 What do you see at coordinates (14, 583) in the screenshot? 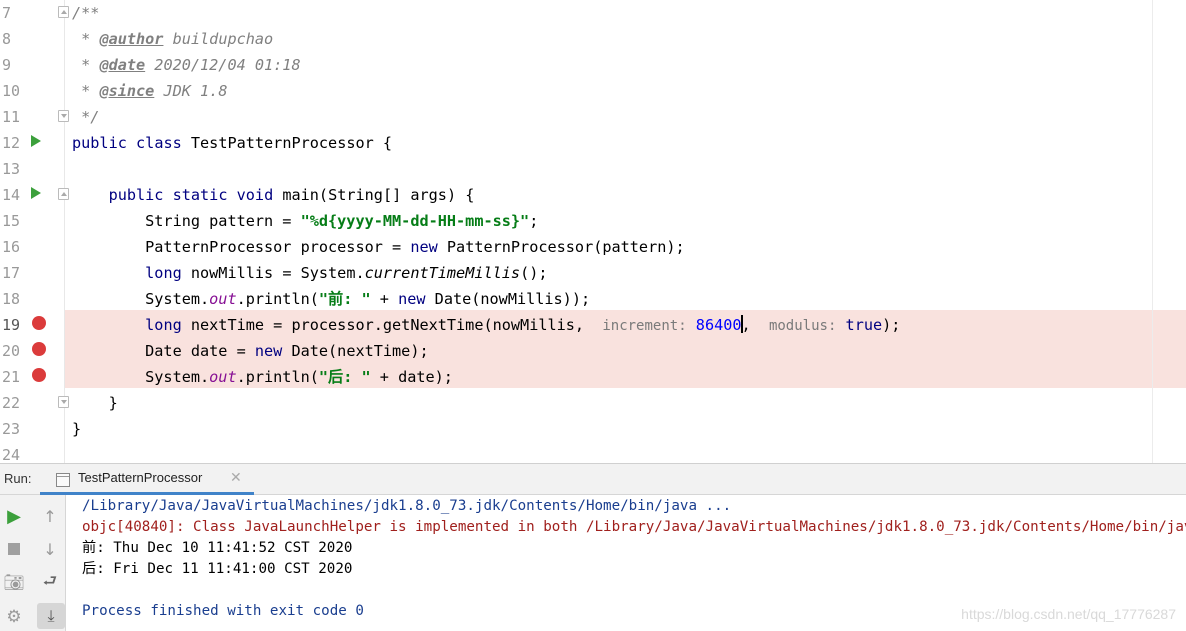
I see `camera-icon: 📷︎` at bounding box center [14, 583].